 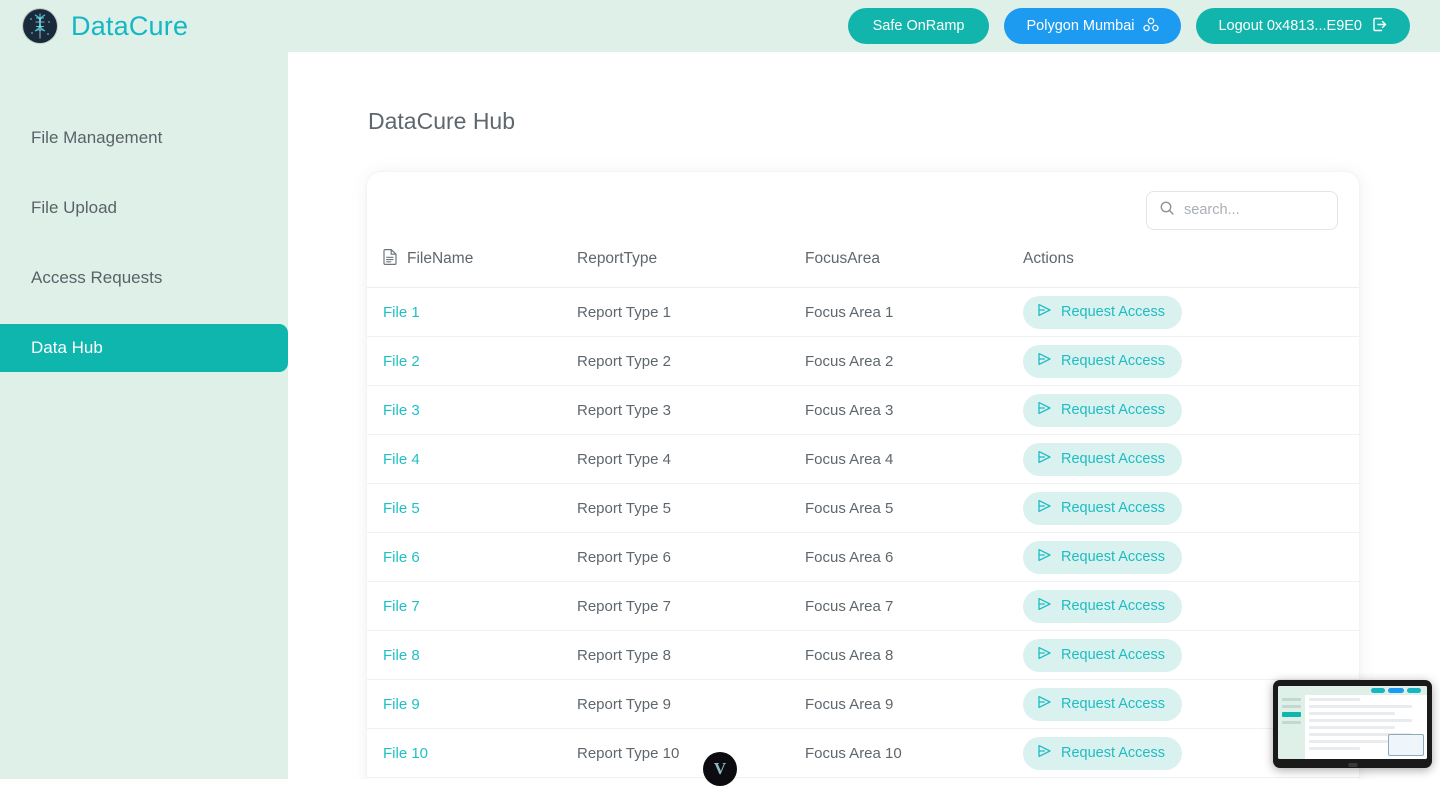 I want to click on file-link: File 5, so click(x=401, y=508).